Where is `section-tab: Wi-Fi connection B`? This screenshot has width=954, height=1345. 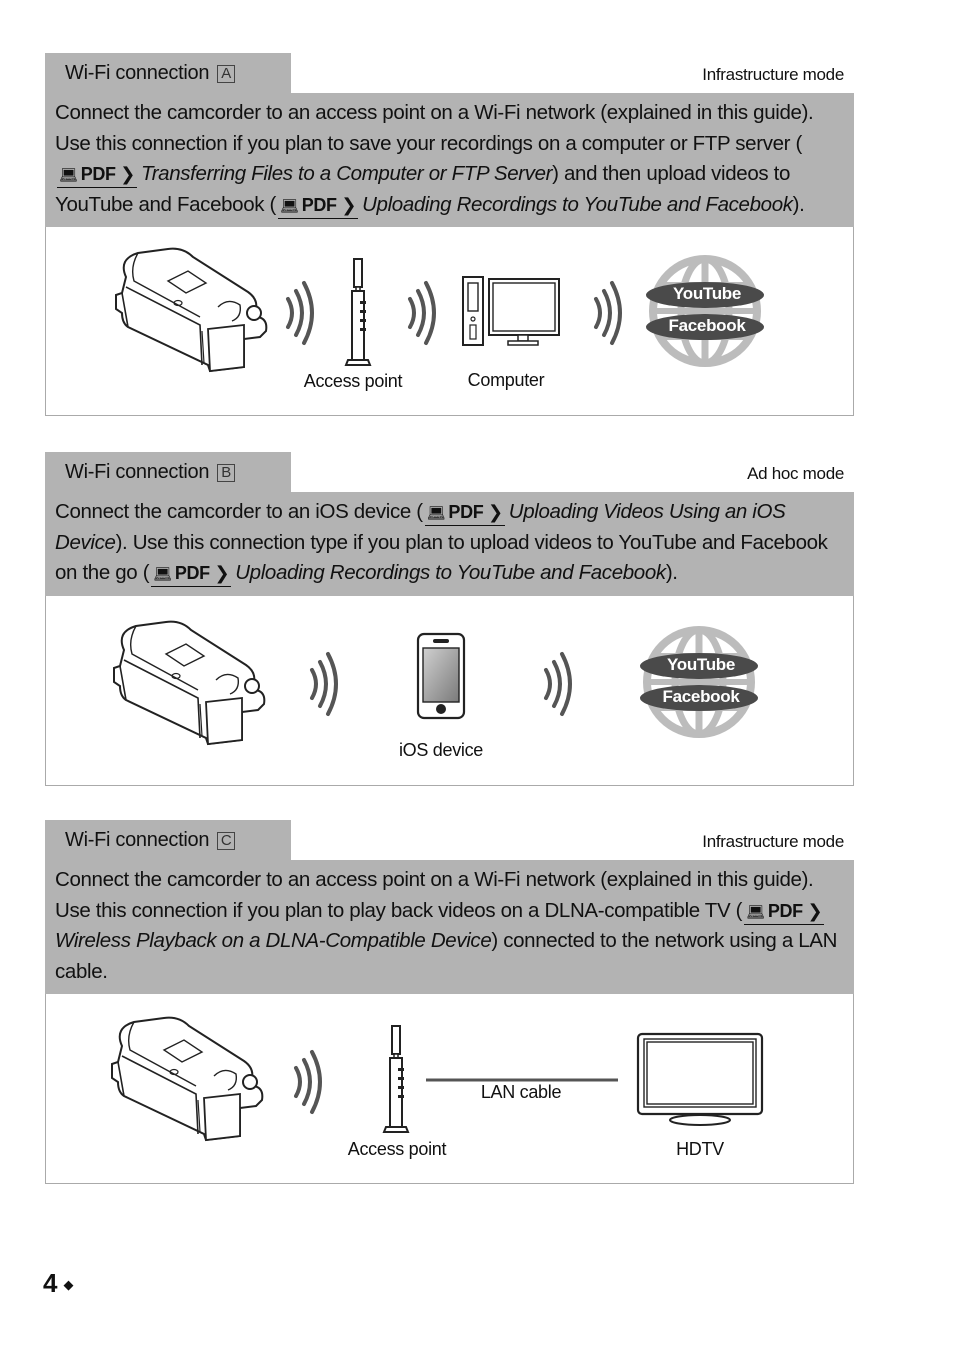 section-tab: Wi-Fi connection B is located at coordinates (168, 472).